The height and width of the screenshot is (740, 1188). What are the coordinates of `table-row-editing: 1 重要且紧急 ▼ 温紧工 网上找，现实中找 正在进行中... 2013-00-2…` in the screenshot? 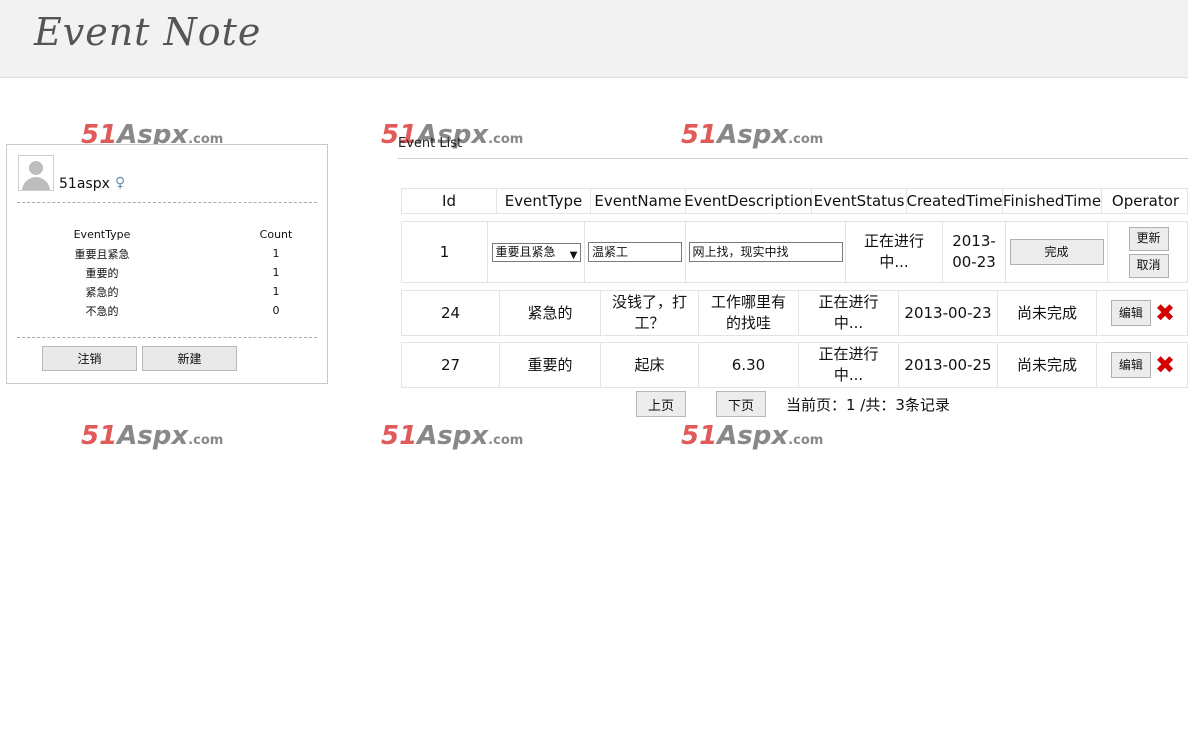 It's located at (794, 252).